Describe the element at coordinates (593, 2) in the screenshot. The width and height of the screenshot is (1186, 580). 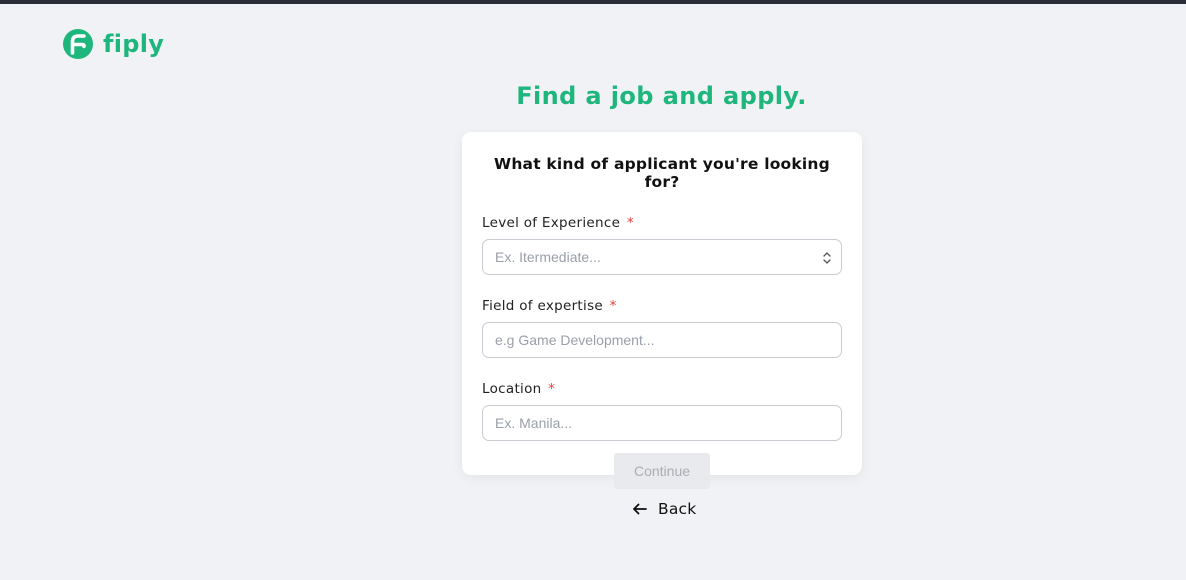
I see `top-bar` at that location.